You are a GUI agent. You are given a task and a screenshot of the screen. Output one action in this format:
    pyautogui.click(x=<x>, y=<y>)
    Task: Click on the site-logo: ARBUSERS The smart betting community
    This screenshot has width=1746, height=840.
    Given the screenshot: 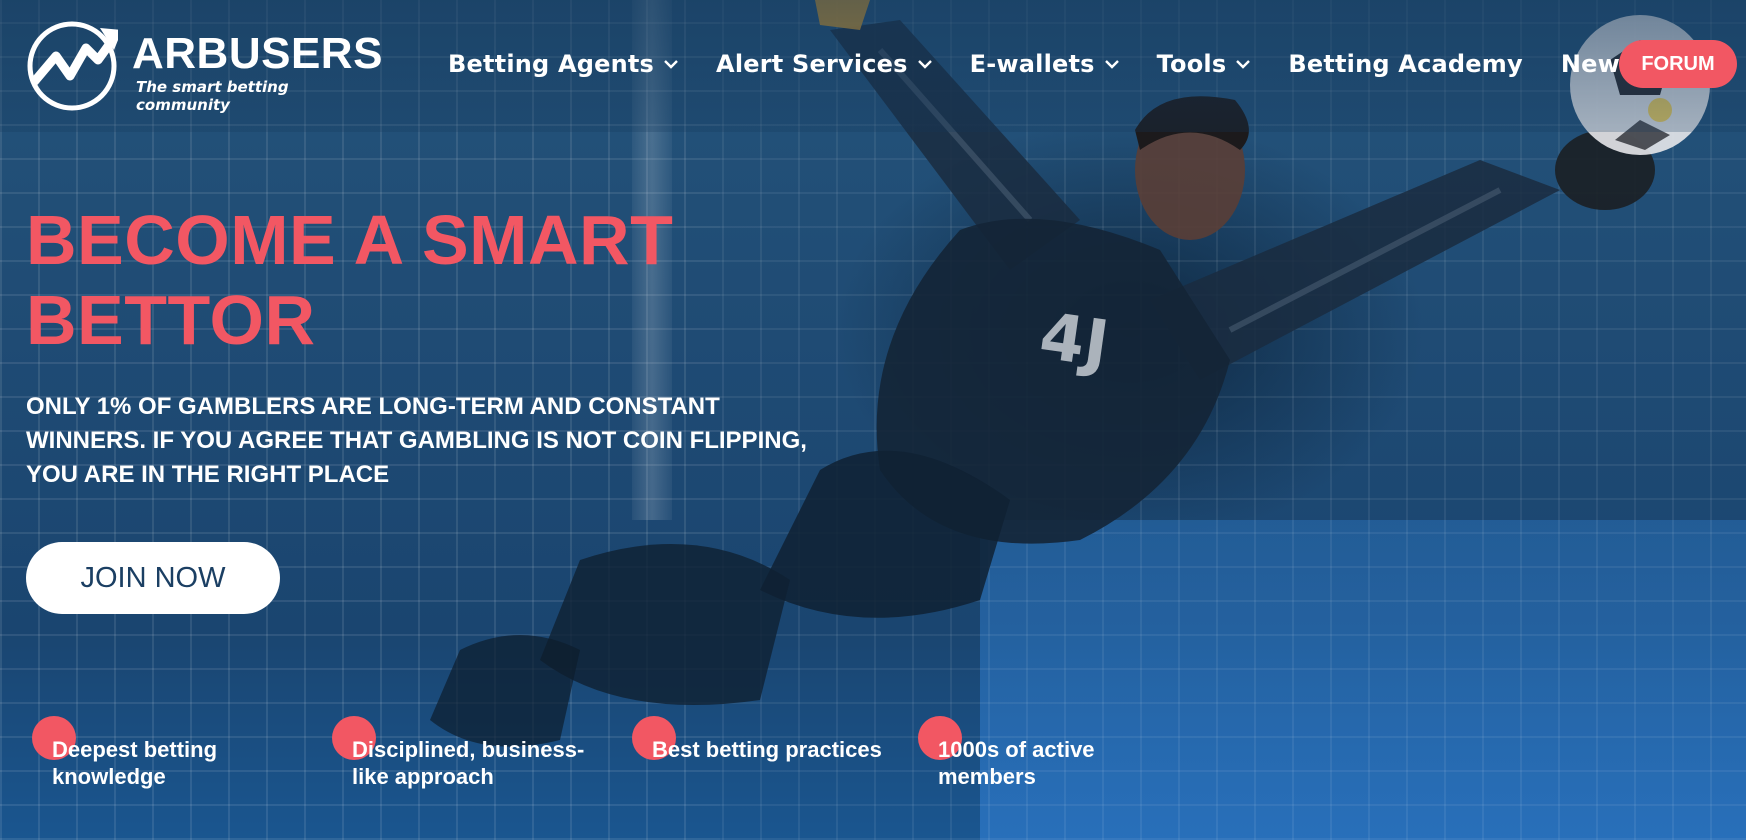 What is the action you would take?
    pyautogui.click(x=204, y=67)
    